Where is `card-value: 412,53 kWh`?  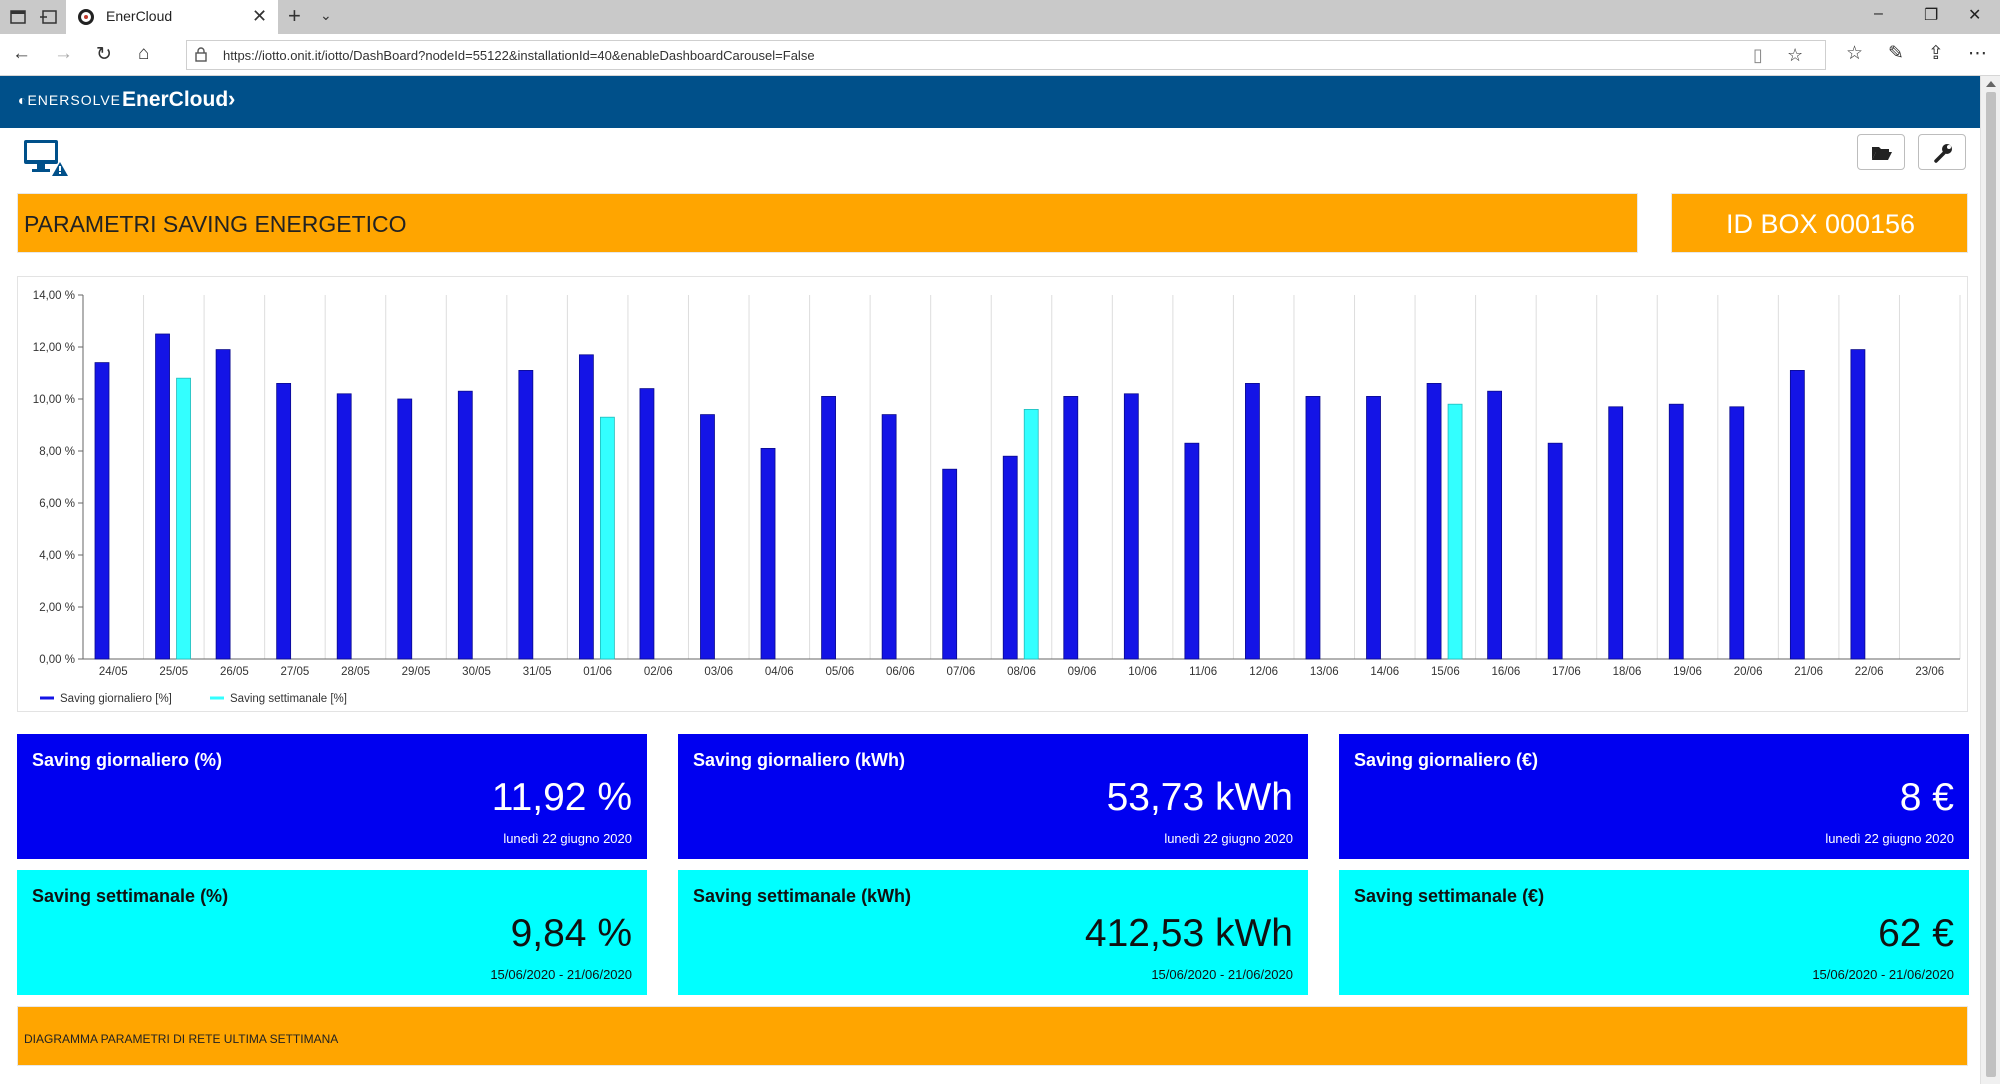
card-value: 412,53 kWh is located at coordinates (1188, 933).